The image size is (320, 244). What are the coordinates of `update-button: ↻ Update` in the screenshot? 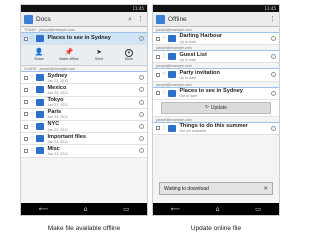 It's located at (216, 107).